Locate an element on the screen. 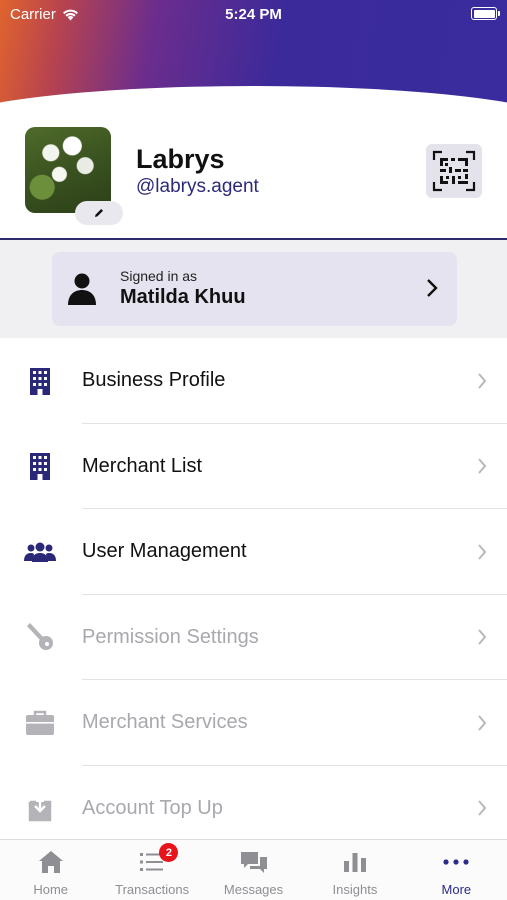 The width and height of the screenshot is (507, 900). tab-more: More is located at coordinates (456, 870).